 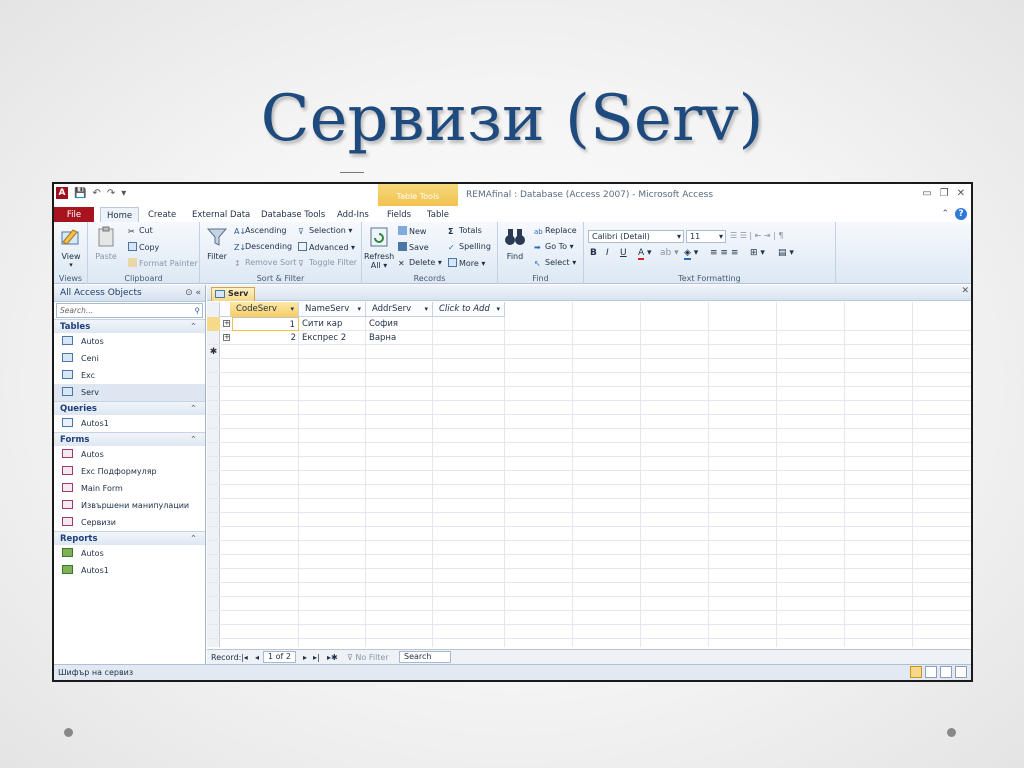 What do you see at coordinates (129, 310) in the screenshot?
I see `nav-search-input: Search... ⚲` at bounding box center [129, 310].